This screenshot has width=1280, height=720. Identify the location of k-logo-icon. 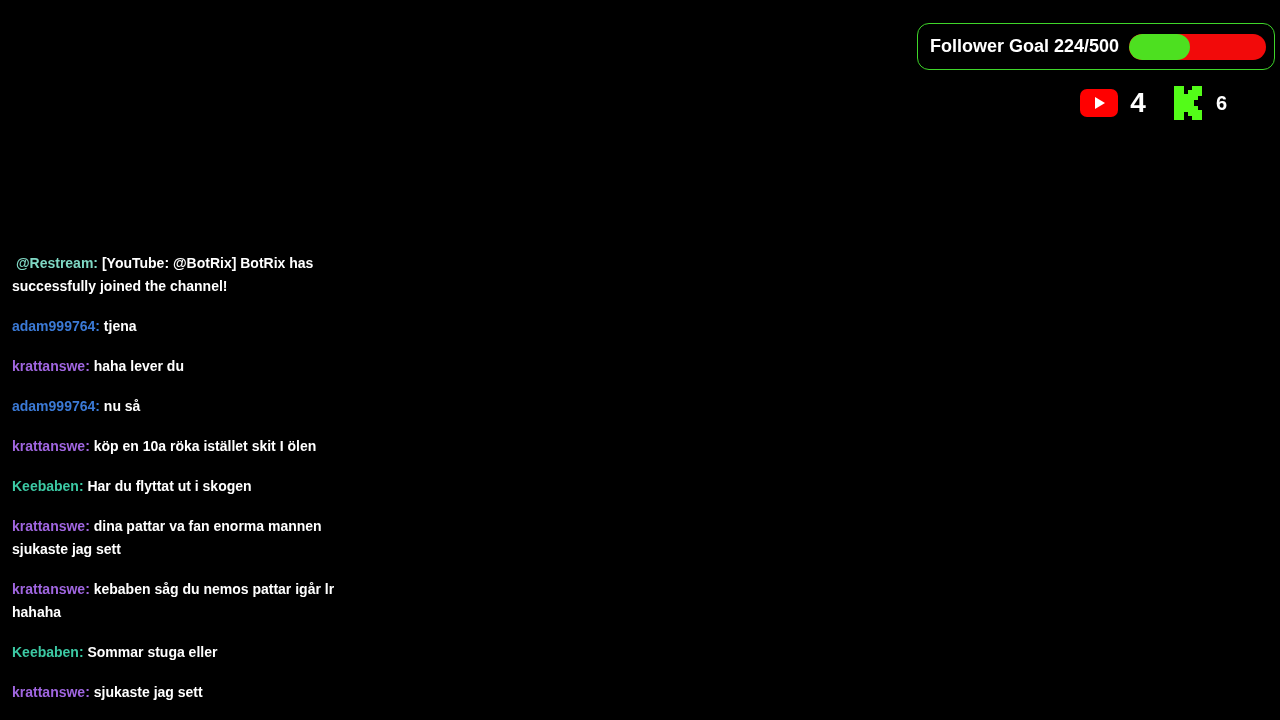
(1188, 103).